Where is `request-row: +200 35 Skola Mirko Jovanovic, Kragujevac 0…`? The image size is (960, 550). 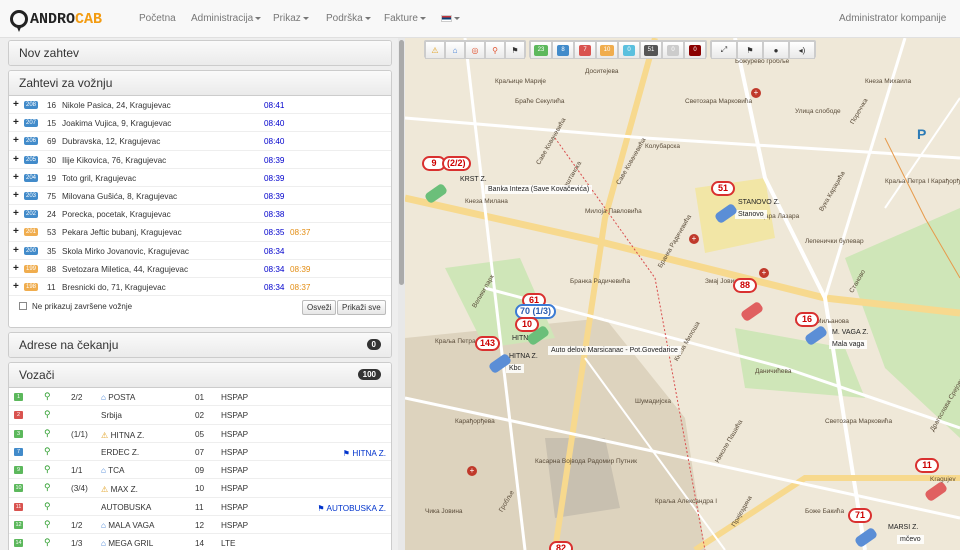 request-row: +200 35 Skola Mirko Jovanovic, Kragujevac 0… is located at coordinates (200, 251).